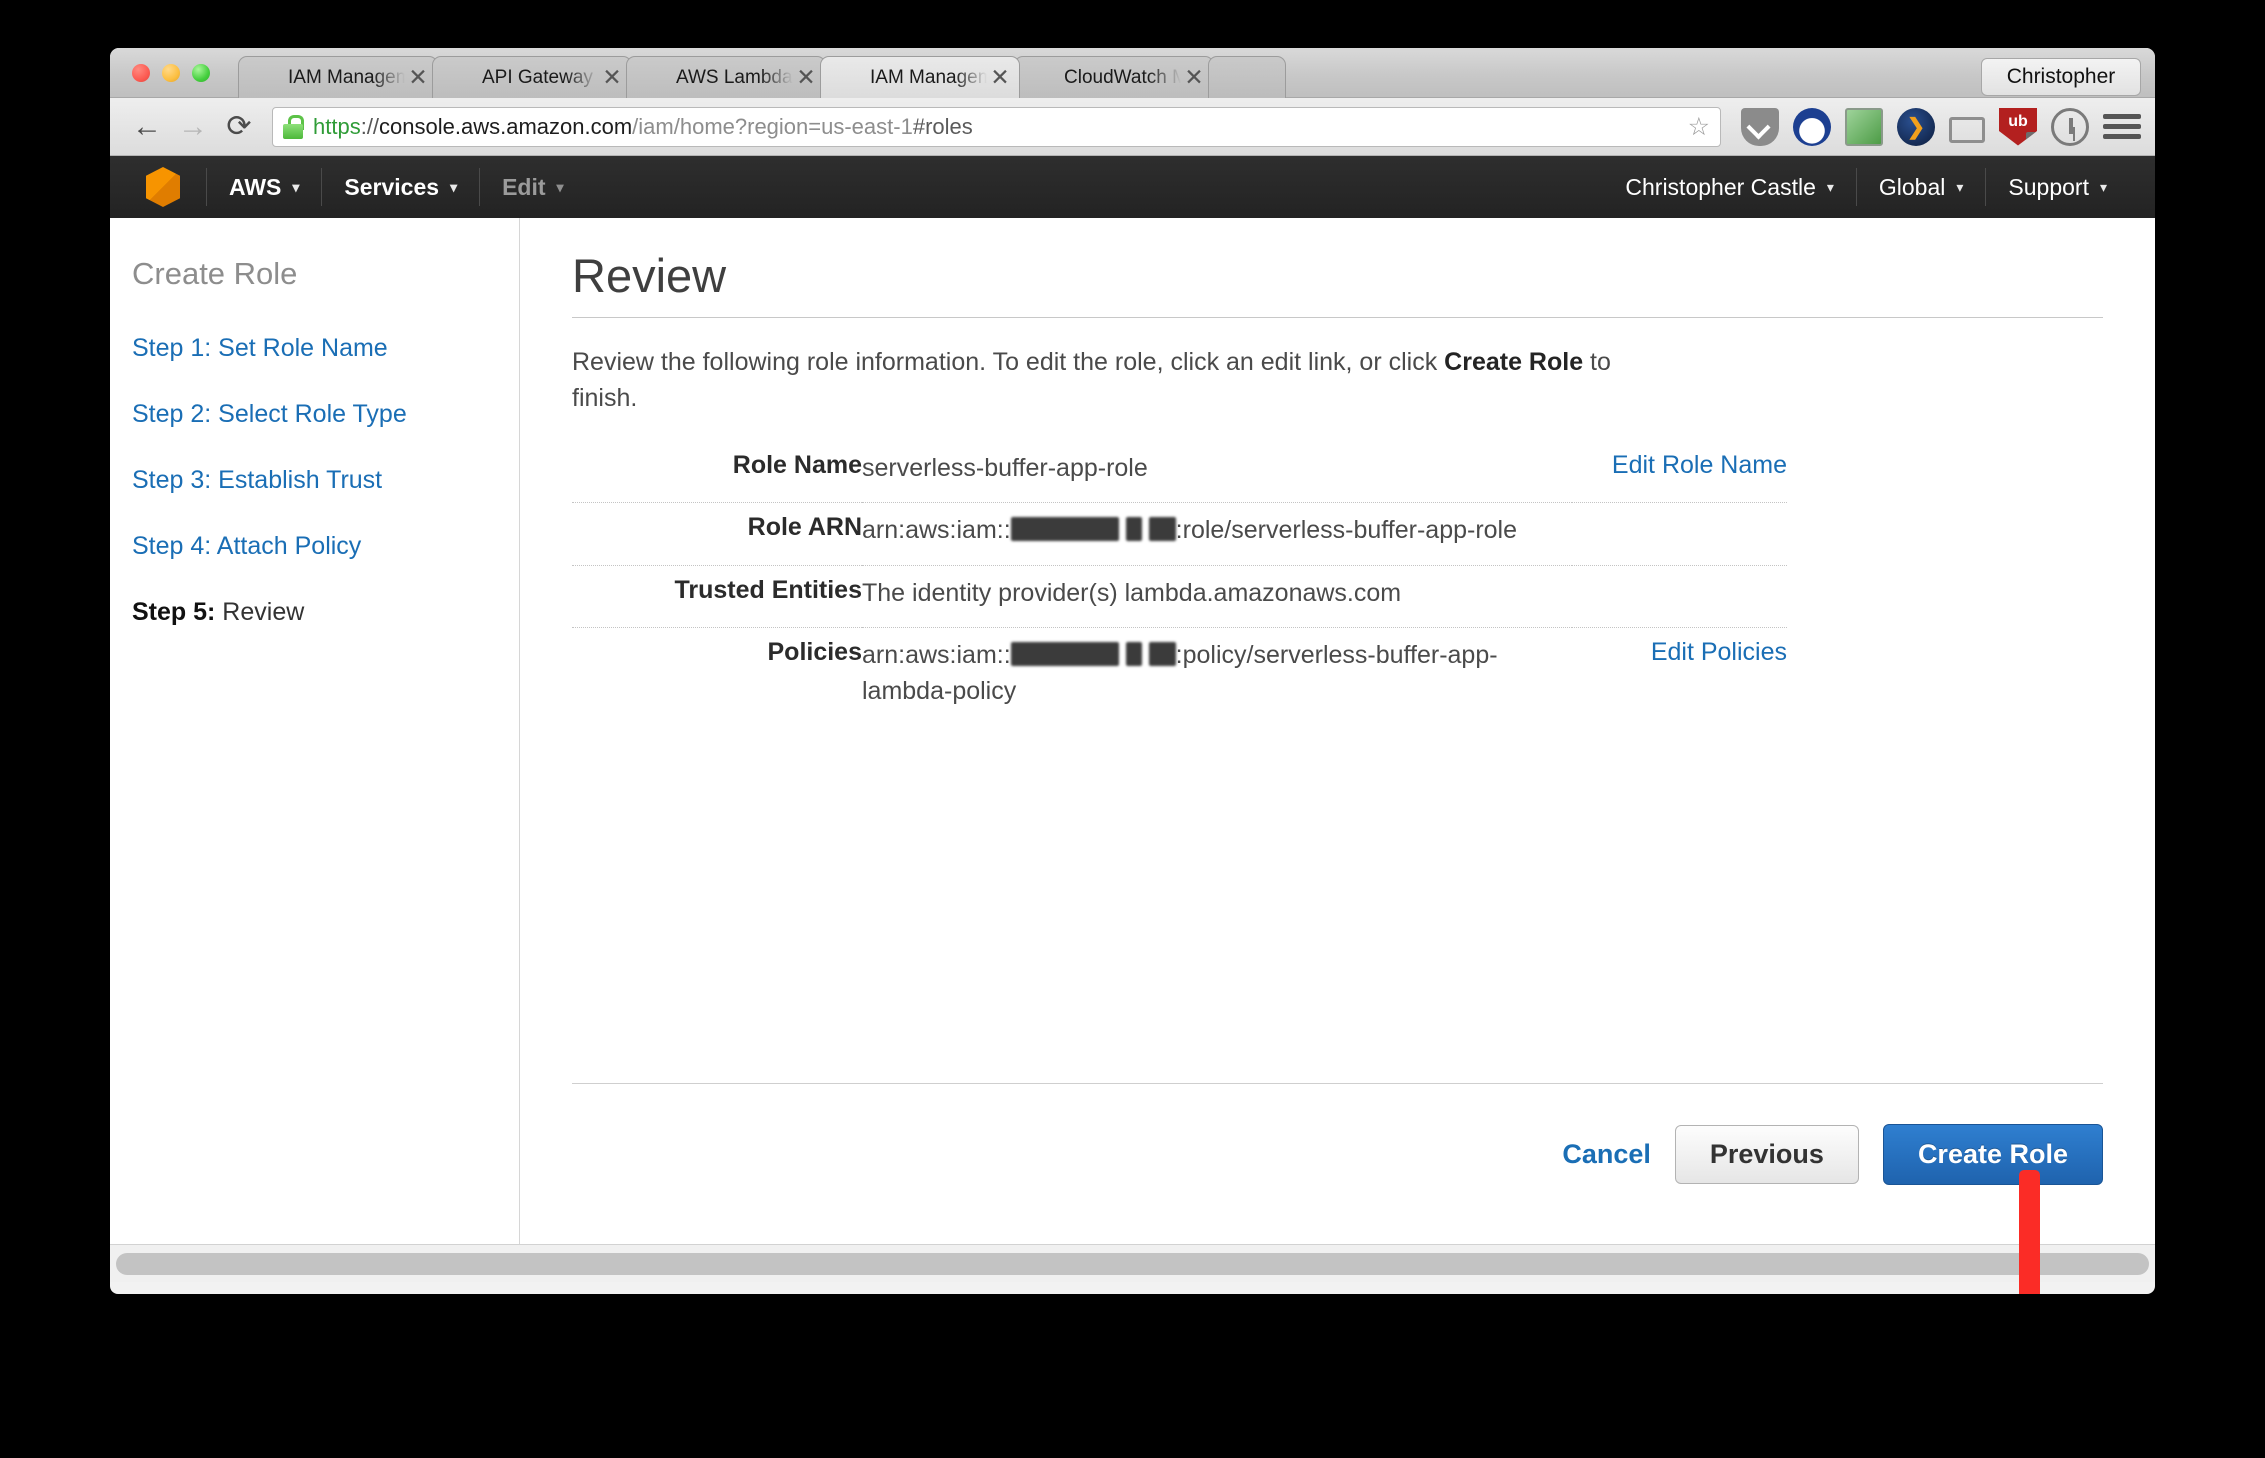  Describe the element at coordinates (309, 414) in the screenshot. I see `step-label: Select Role Type` at that location.